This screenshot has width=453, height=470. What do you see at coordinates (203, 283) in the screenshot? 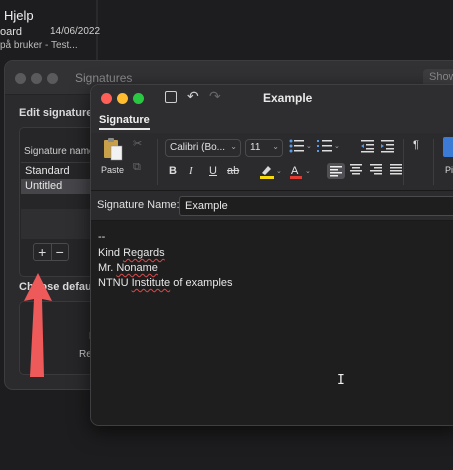
I see `word: of examples` at bounding box center [203, 283].